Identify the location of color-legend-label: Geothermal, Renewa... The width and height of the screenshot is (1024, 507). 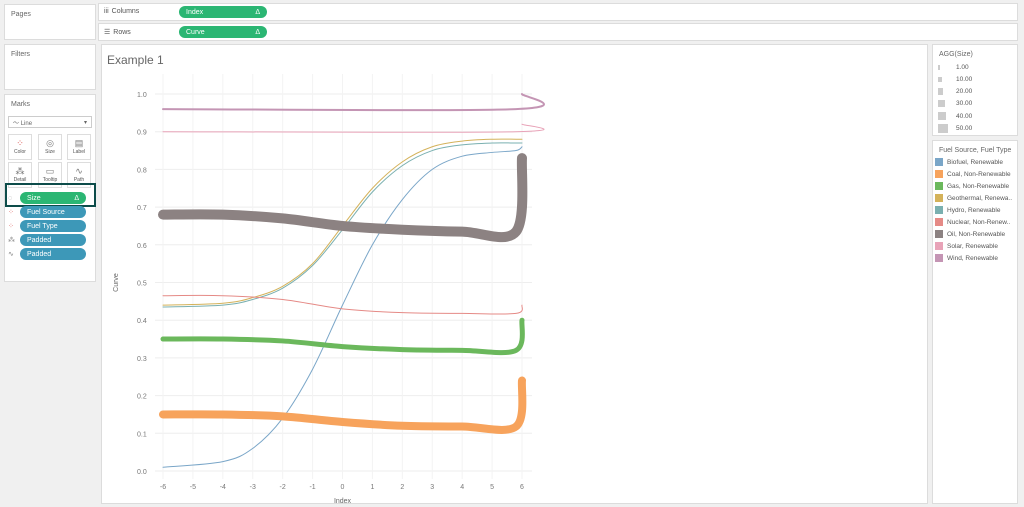
(980, 198).